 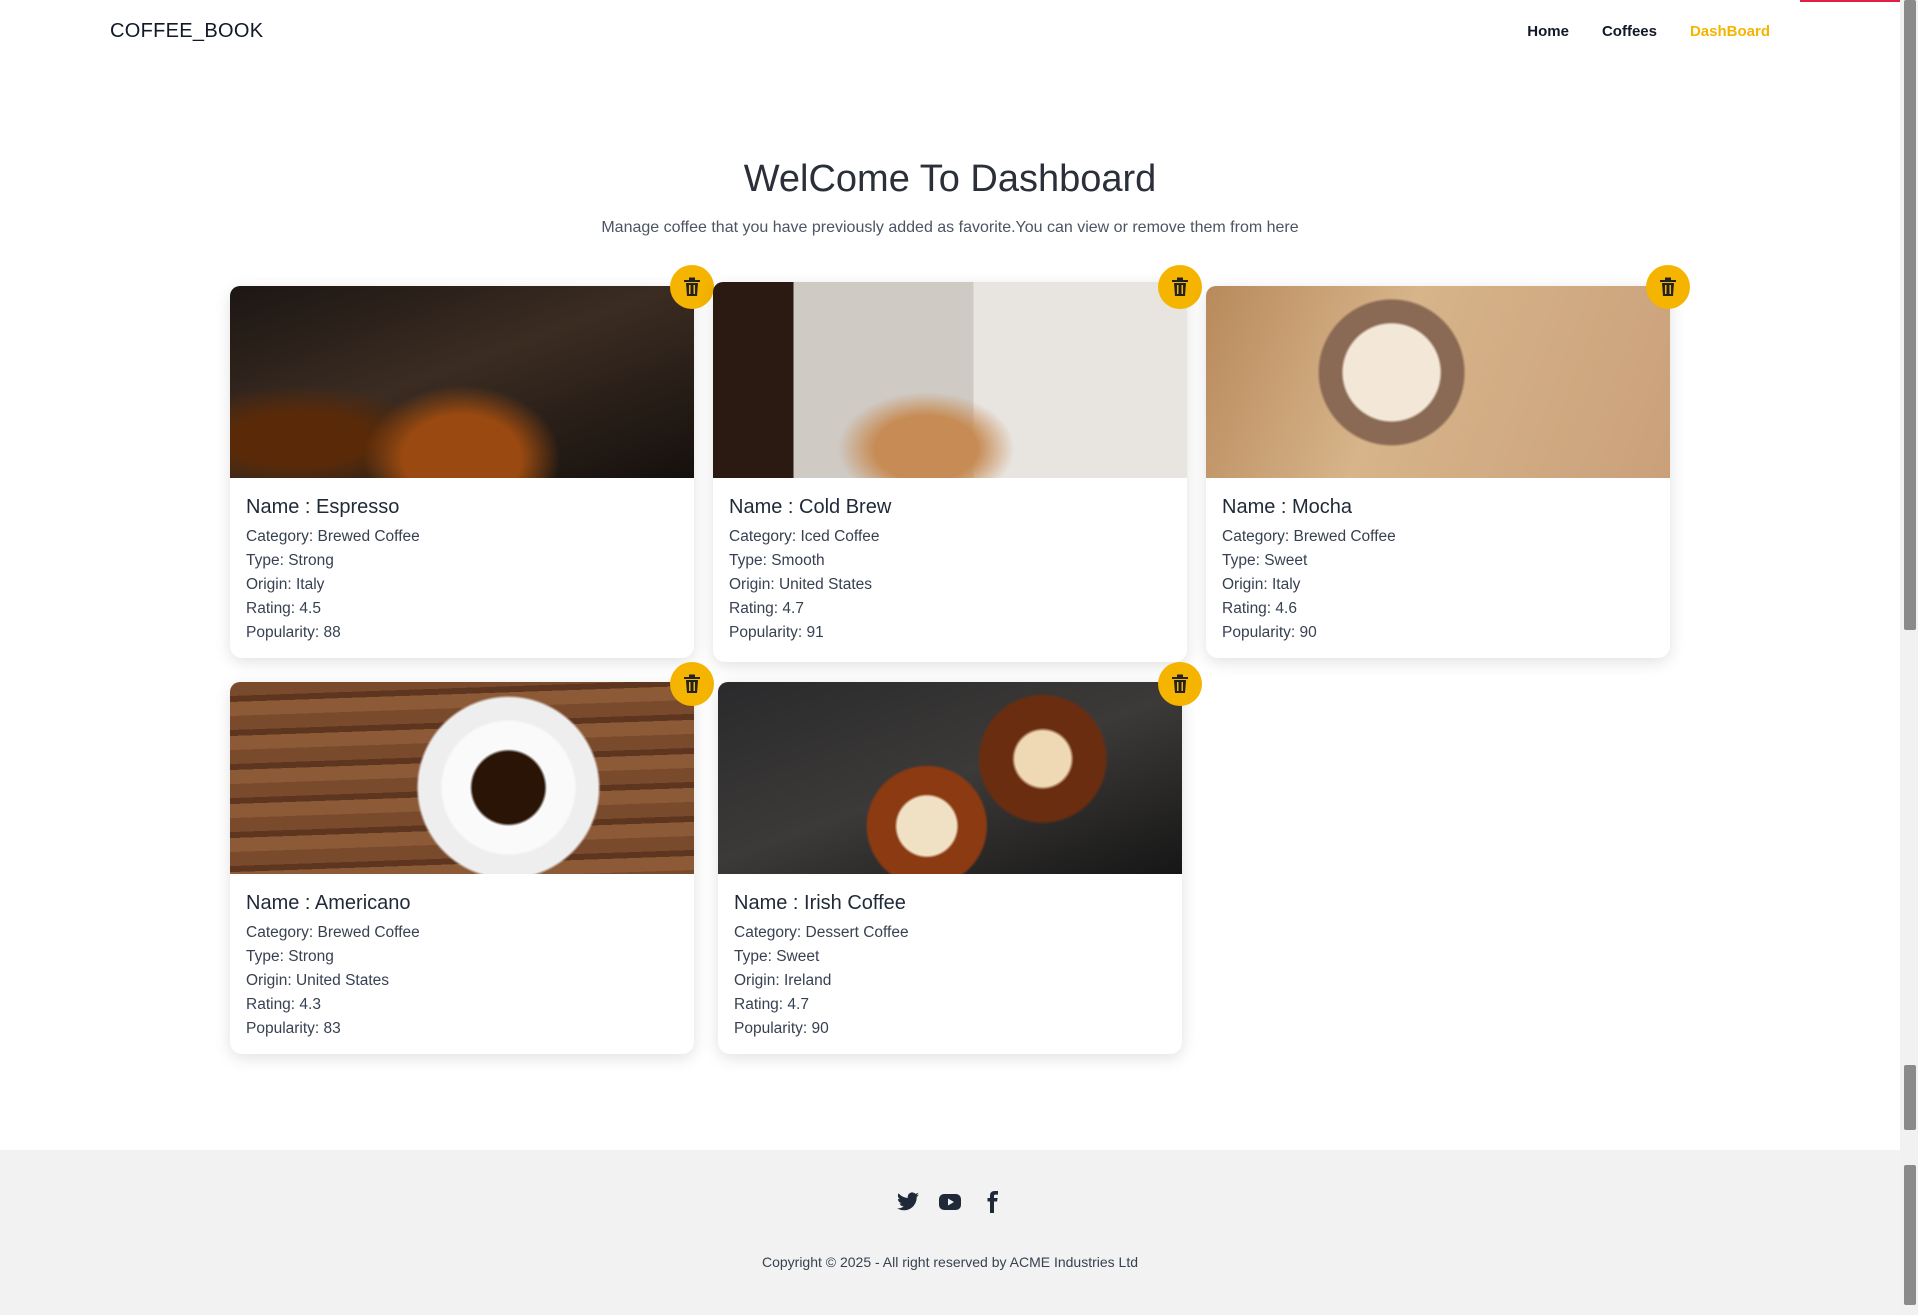 What do you see at coordinates (1287, 507) in the screenshot?
I see `coffee-name: Name : Mocha` at bounding box center [1287, 507].